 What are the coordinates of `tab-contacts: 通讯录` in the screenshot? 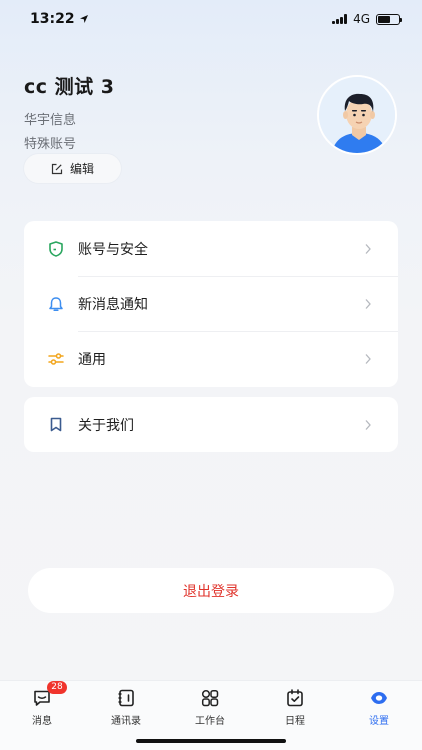 It's located at (126, 704).